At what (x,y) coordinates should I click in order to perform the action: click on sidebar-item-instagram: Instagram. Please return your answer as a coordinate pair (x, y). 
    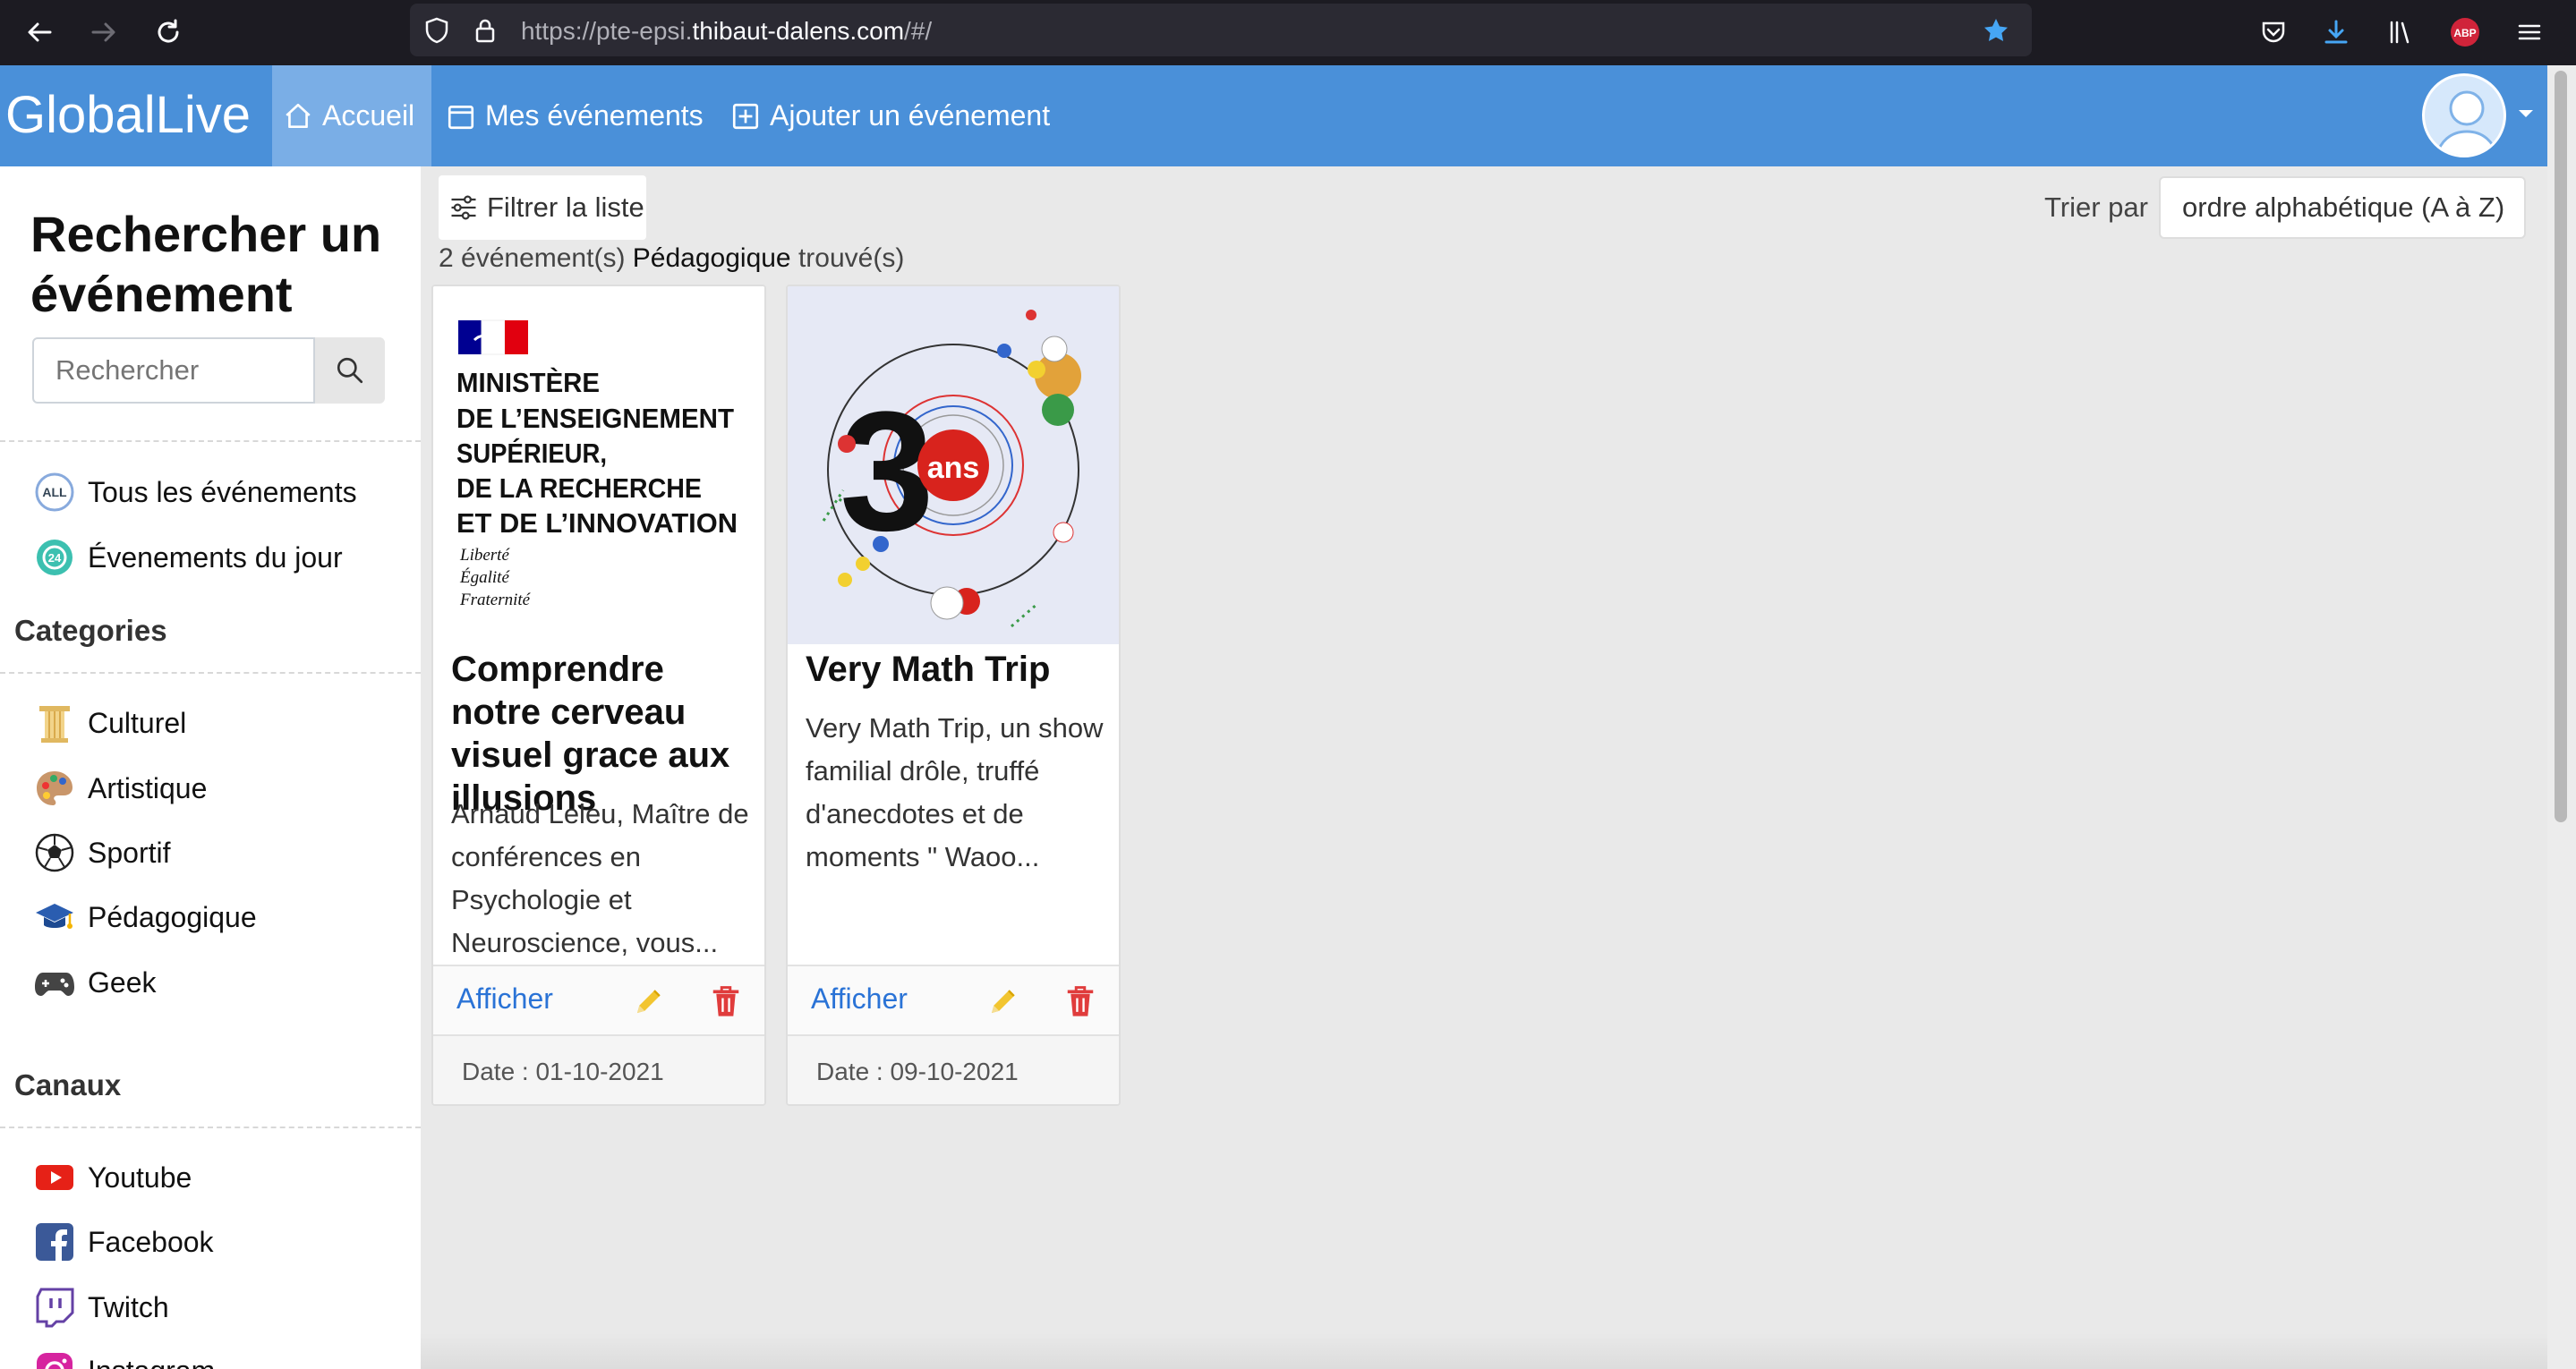
    Looking at the image, I should click on (123, 1358).